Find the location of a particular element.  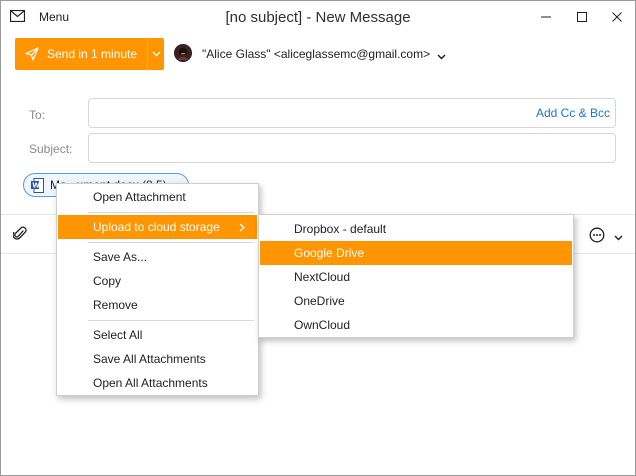

menu-item-remove: Remove is located at coordinates (157, 305).